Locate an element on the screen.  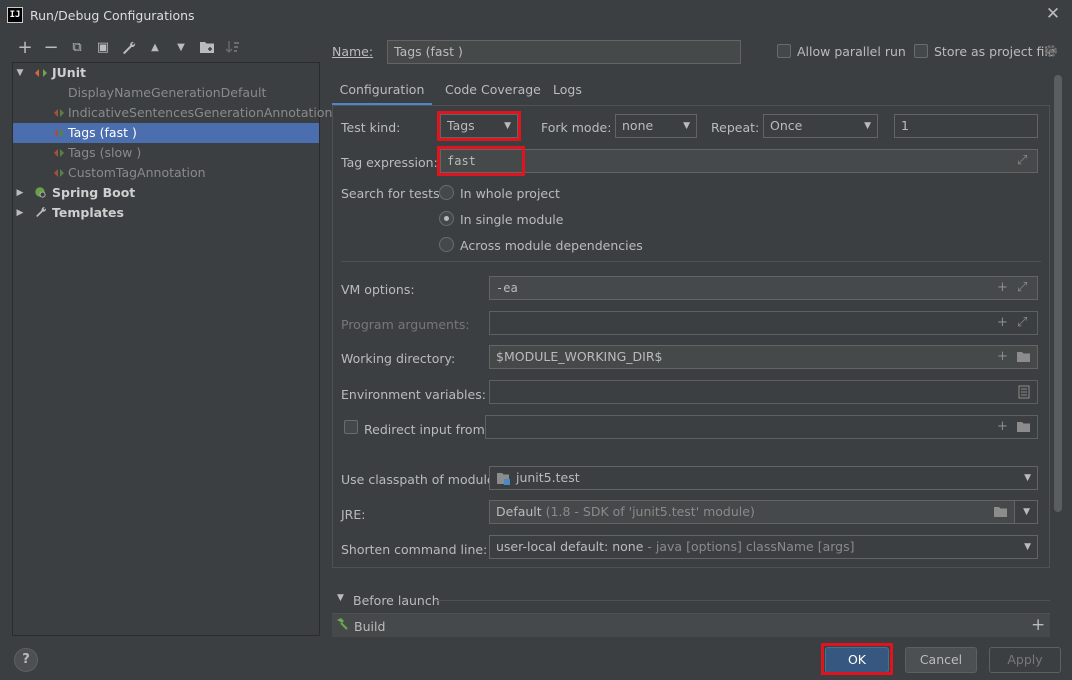
before-launch-build: Build is located at coordinates (369, 626).